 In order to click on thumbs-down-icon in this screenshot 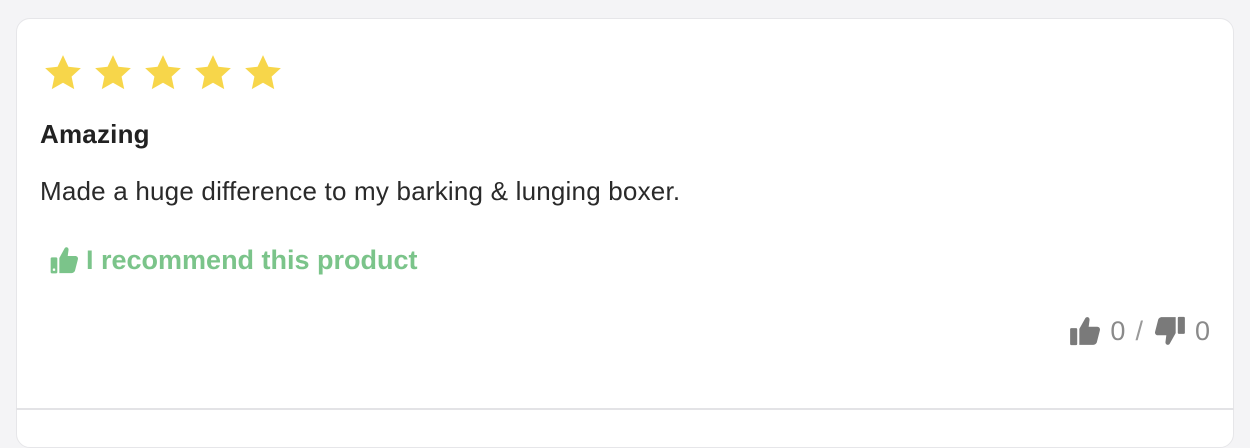, I will do `click(1169, 330)`.